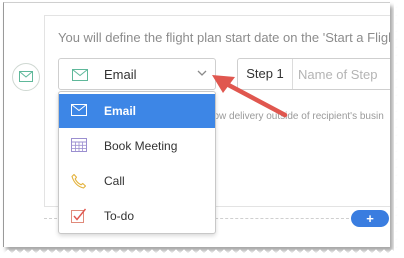 This screenshot has width=404, height=258. I want to click on dropdown-item-call: Call, so click(137, 181).